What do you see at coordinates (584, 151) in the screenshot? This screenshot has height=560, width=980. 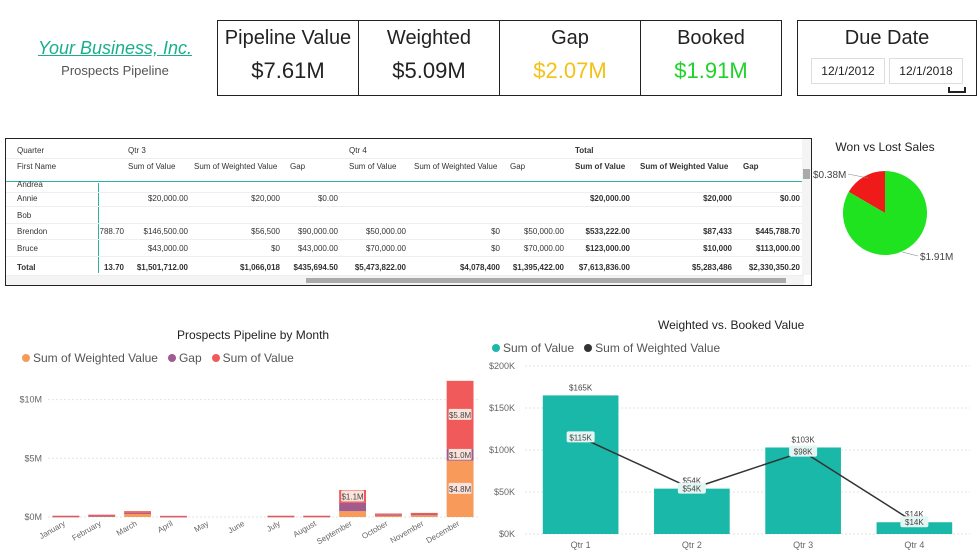 I see `matrix-header-total: Total` at bounding box center [584, 151].